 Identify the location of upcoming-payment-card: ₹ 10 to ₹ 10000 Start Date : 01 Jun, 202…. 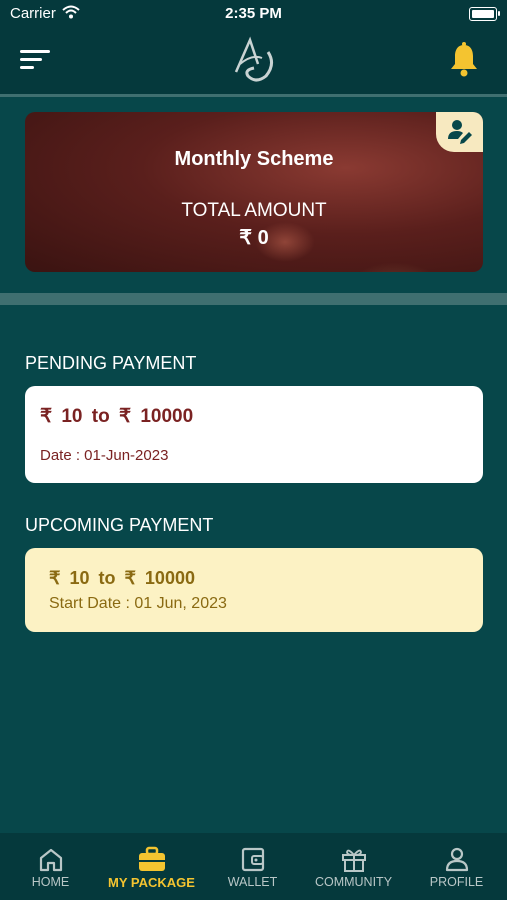
(254, 590).